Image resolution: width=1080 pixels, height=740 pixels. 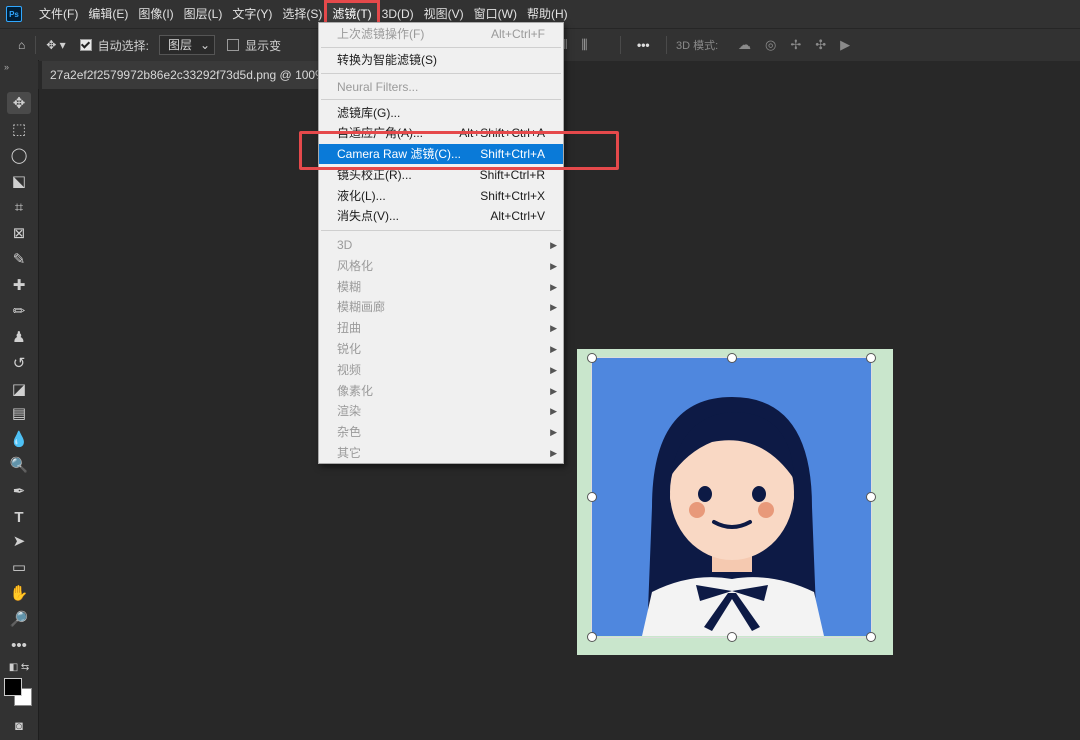 I want to click on blur-tool-icon: 💧, so click(x=19, y=439).